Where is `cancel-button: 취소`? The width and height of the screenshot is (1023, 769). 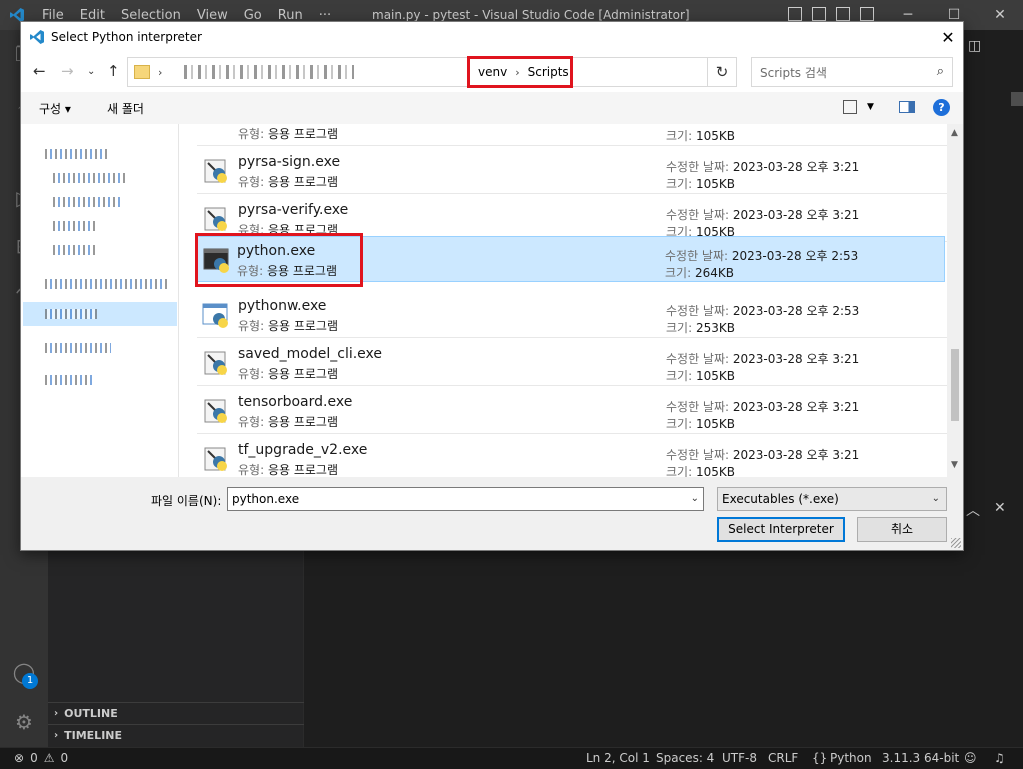 cancel-button: 취소 is located at coordinates (902, 529).